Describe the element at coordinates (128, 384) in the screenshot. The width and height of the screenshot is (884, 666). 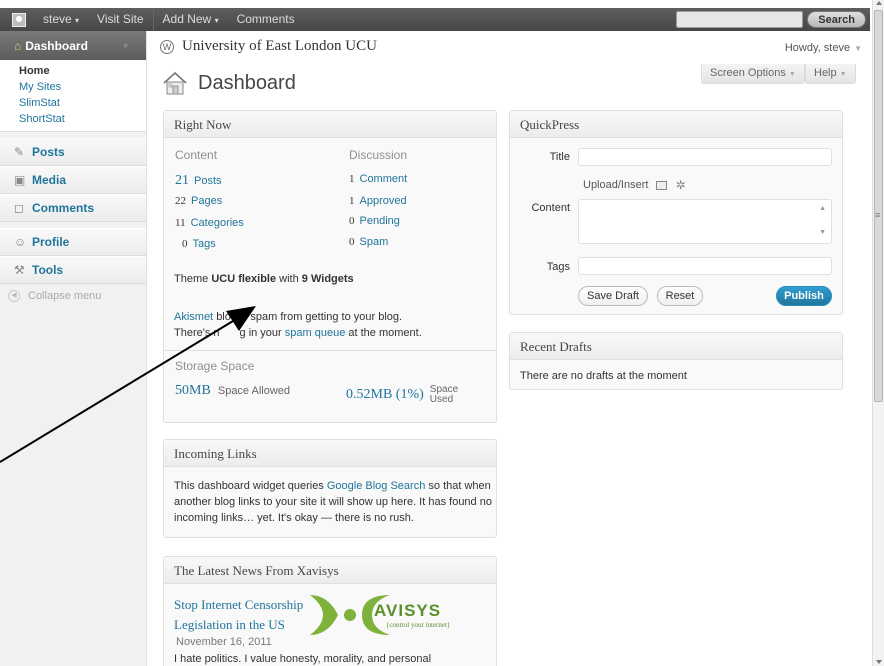
I see `annotation-arrow` at that location.